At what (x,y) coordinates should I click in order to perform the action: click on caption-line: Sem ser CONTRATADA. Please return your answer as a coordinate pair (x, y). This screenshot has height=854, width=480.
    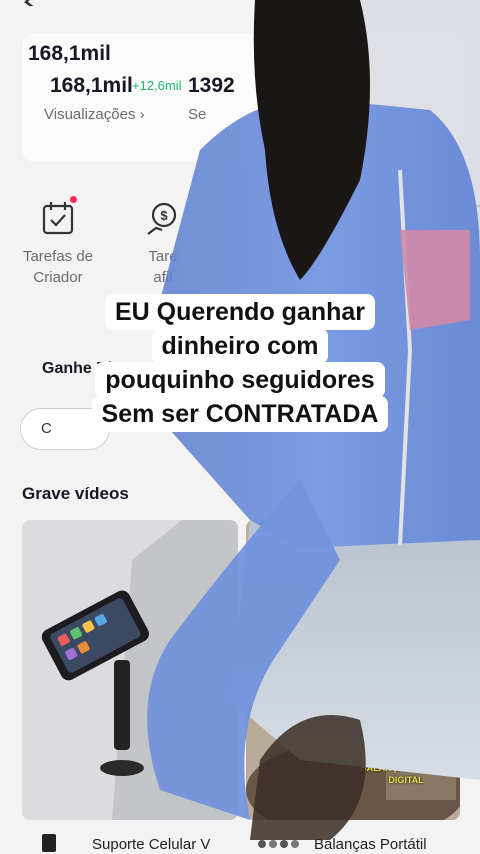
    Looking at the image, I should click on (240, 414).